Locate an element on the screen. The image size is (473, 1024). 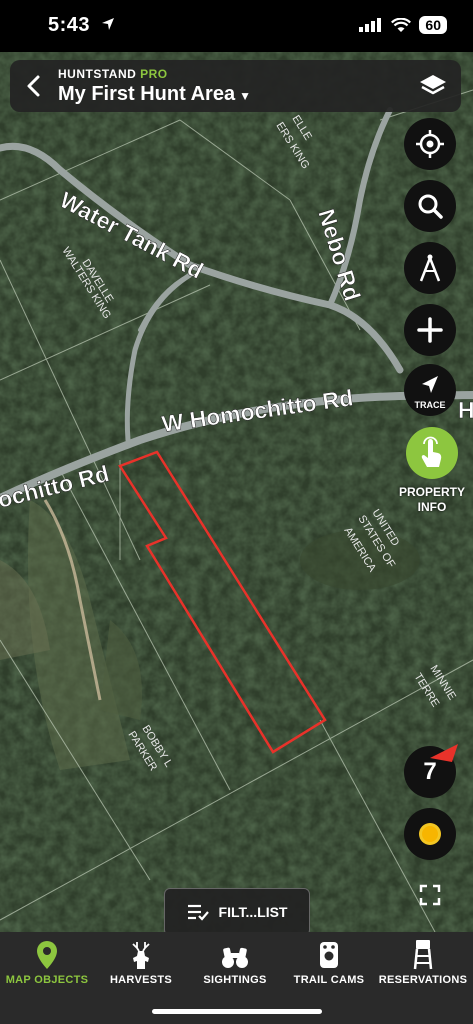
fullscreen-icon is located at coordinates (430, 895).